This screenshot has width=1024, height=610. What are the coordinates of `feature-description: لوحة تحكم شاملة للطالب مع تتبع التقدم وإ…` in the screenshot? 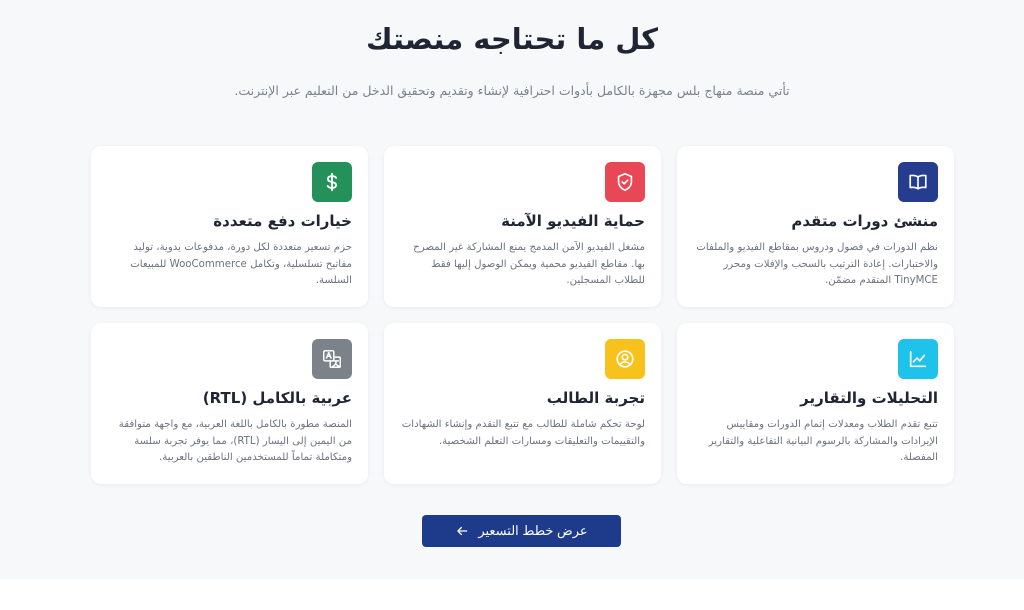 It's located at (523, 433).